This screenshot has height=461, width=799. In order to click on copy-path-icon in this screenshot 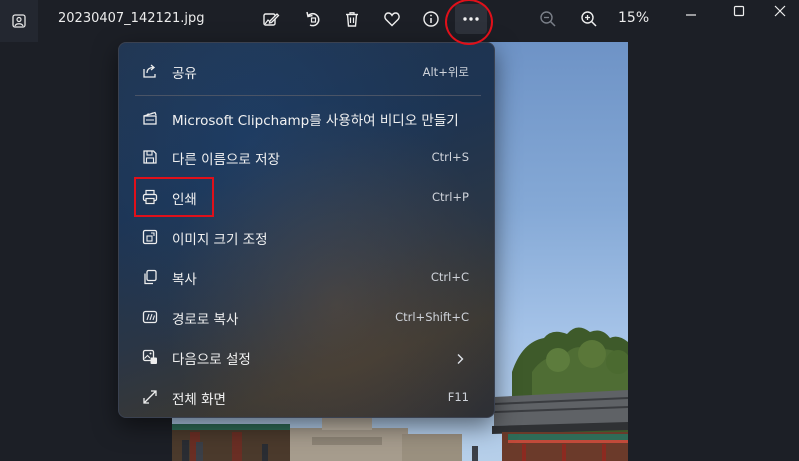, I will do `click(150, 317)`.